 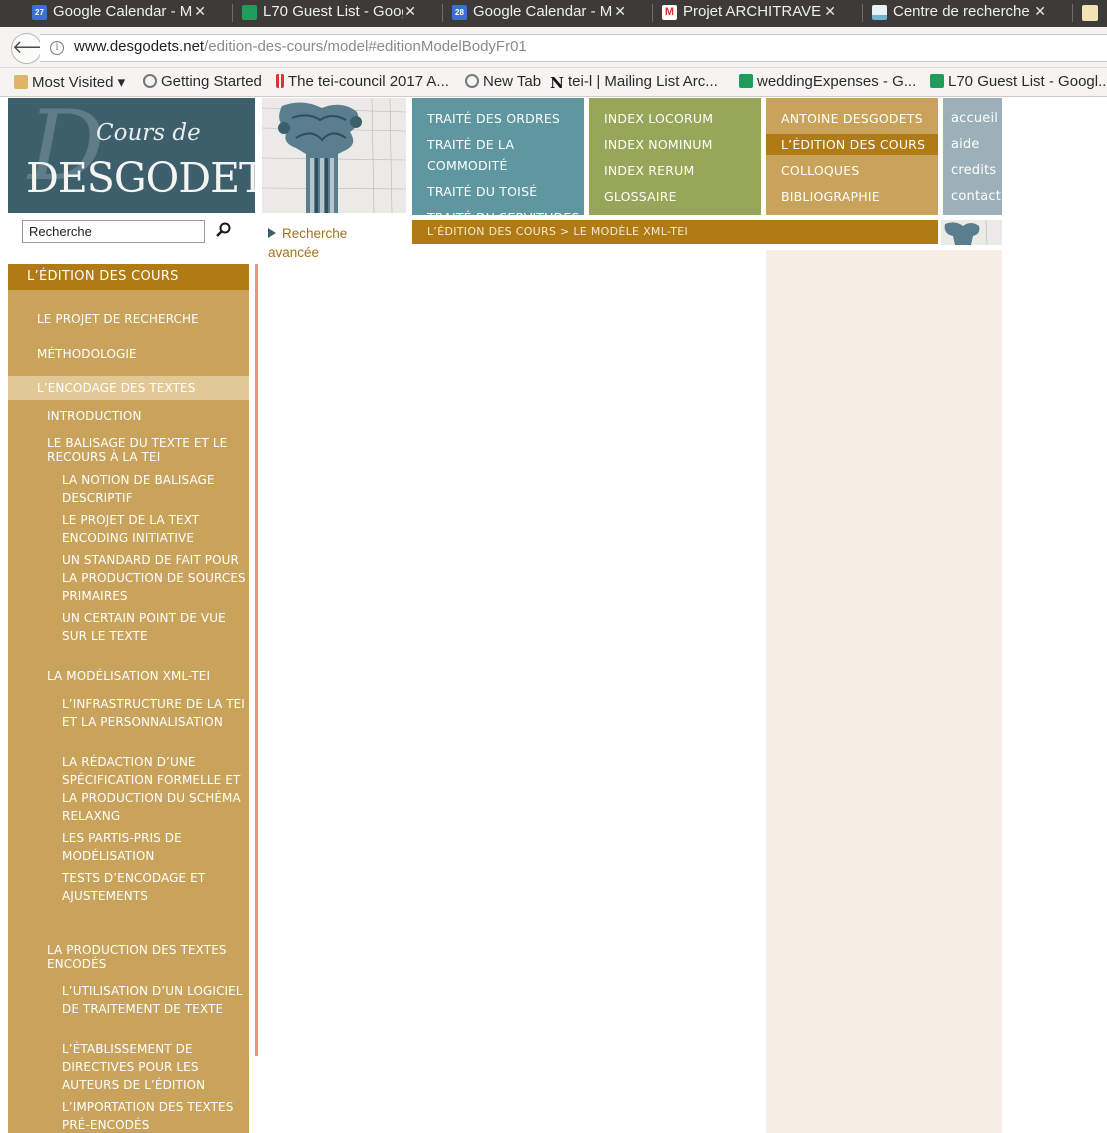 I want to click on tab-title: Projet ARCHITRAVE - T, so click(x=753, y=11).